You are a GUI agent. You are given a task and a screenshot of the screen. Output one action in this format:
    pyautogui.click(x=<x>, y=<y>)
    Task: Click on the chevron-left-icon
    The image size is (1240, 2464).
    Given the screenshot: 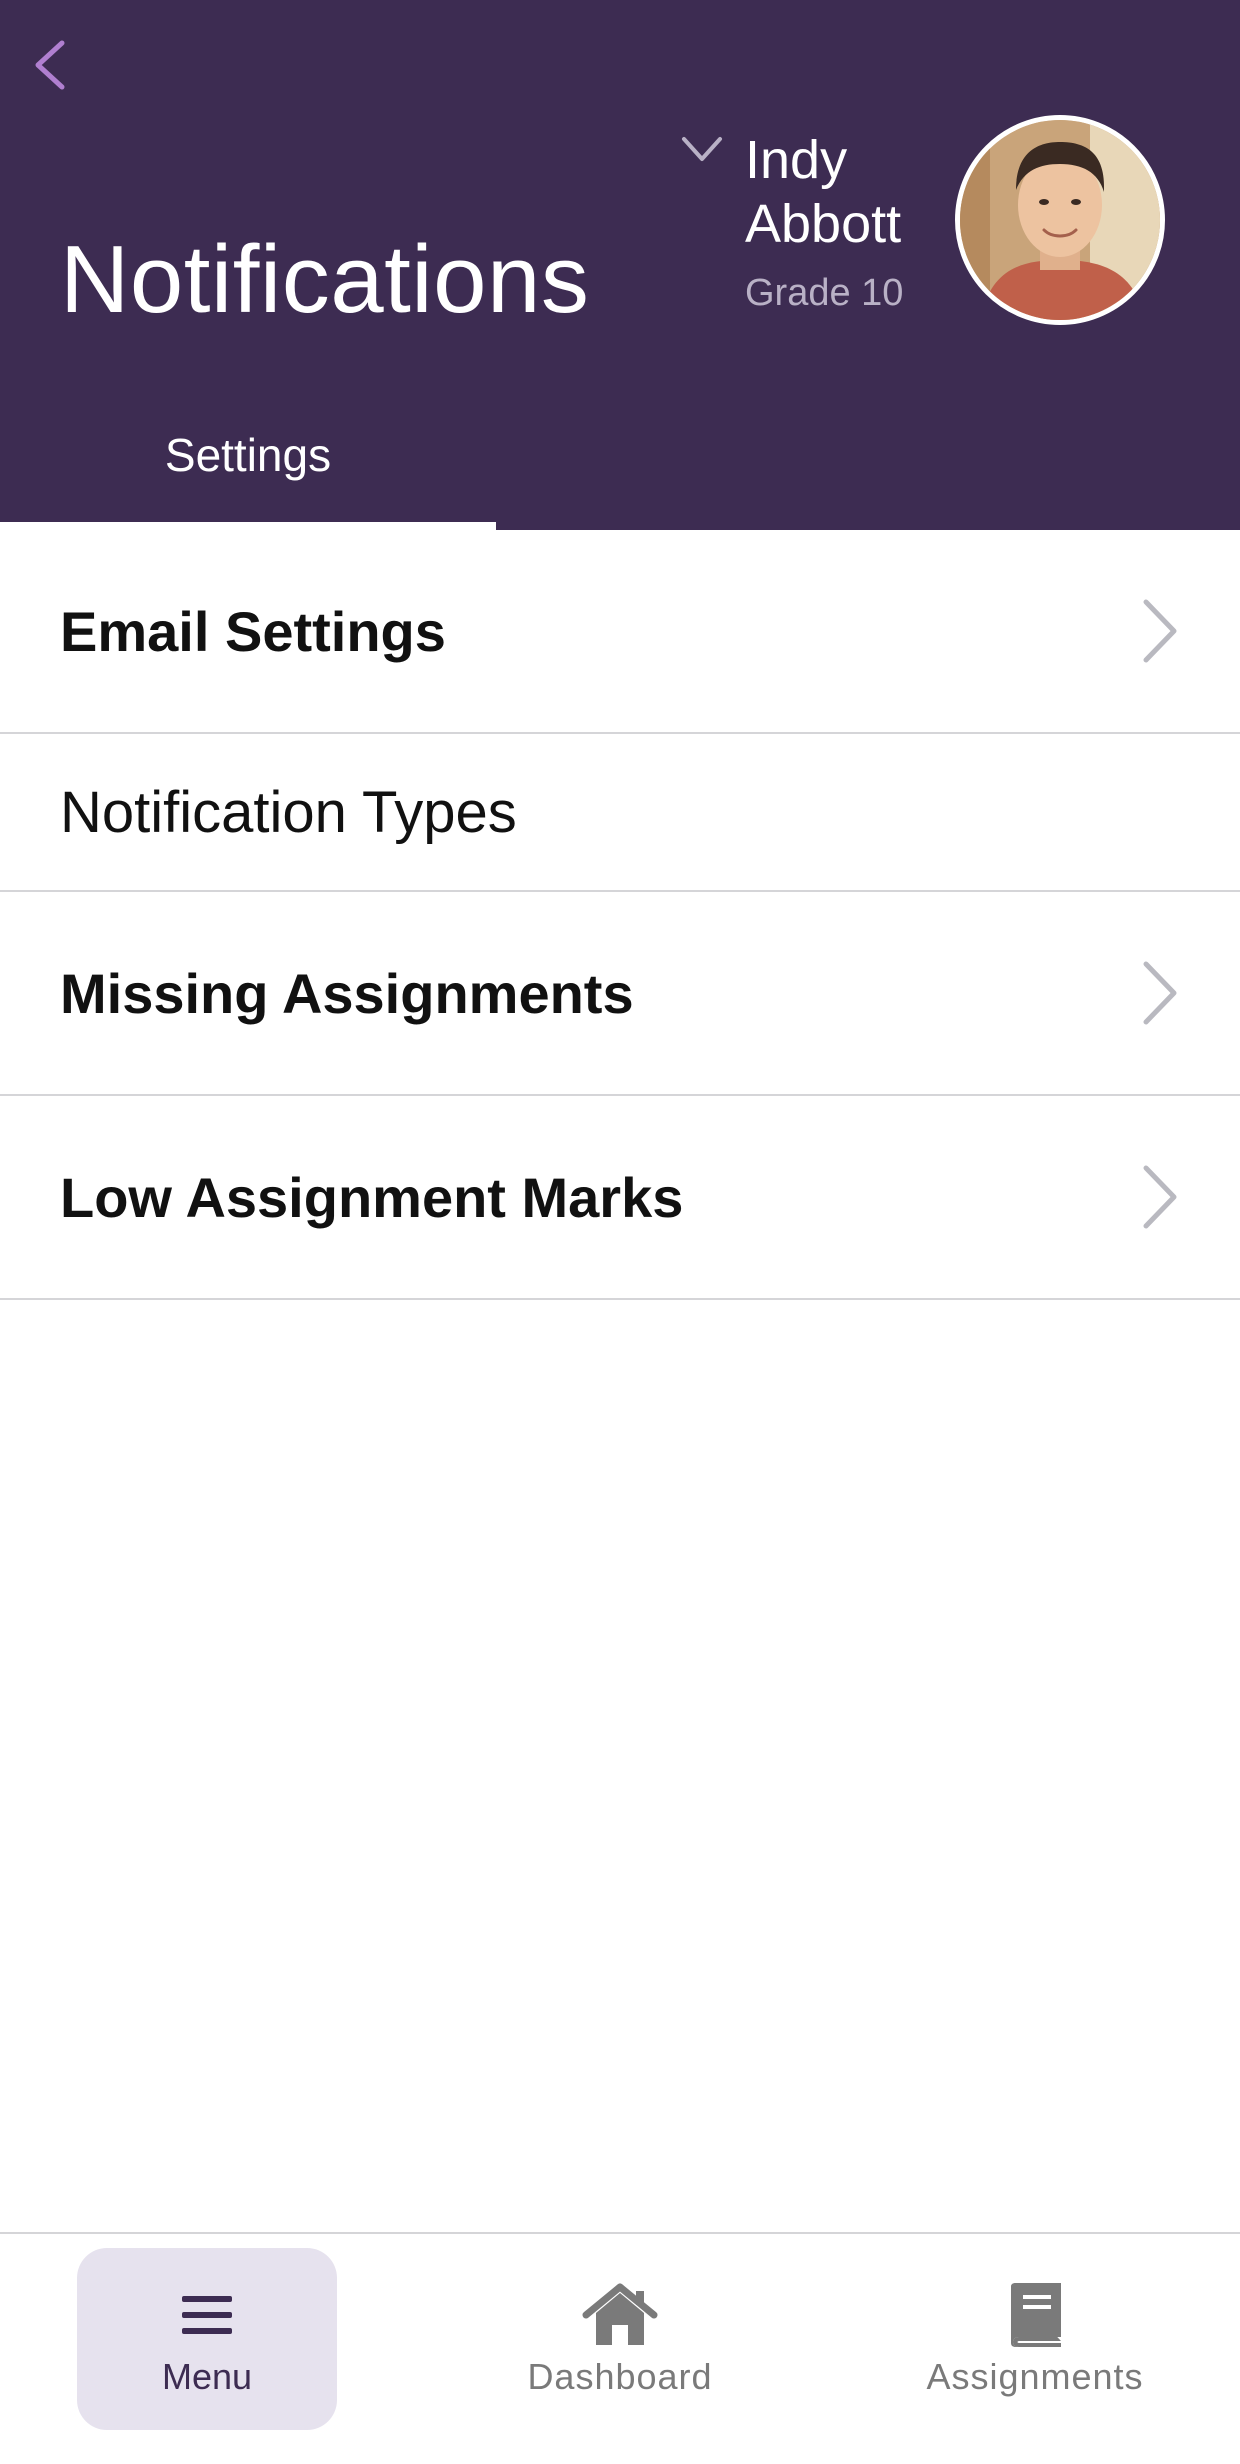 What is the action you would take?
    pyautogui.click(x=50, y=65)
    